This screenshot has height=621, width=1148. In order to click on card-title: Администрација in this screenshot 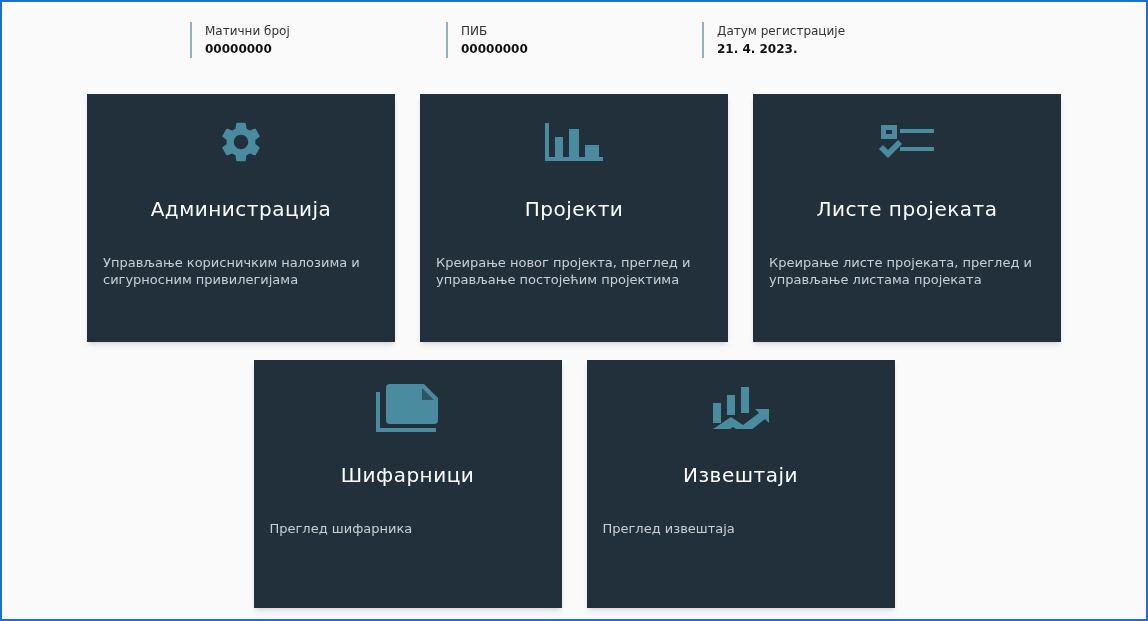, I will do `click(241, 209)`.